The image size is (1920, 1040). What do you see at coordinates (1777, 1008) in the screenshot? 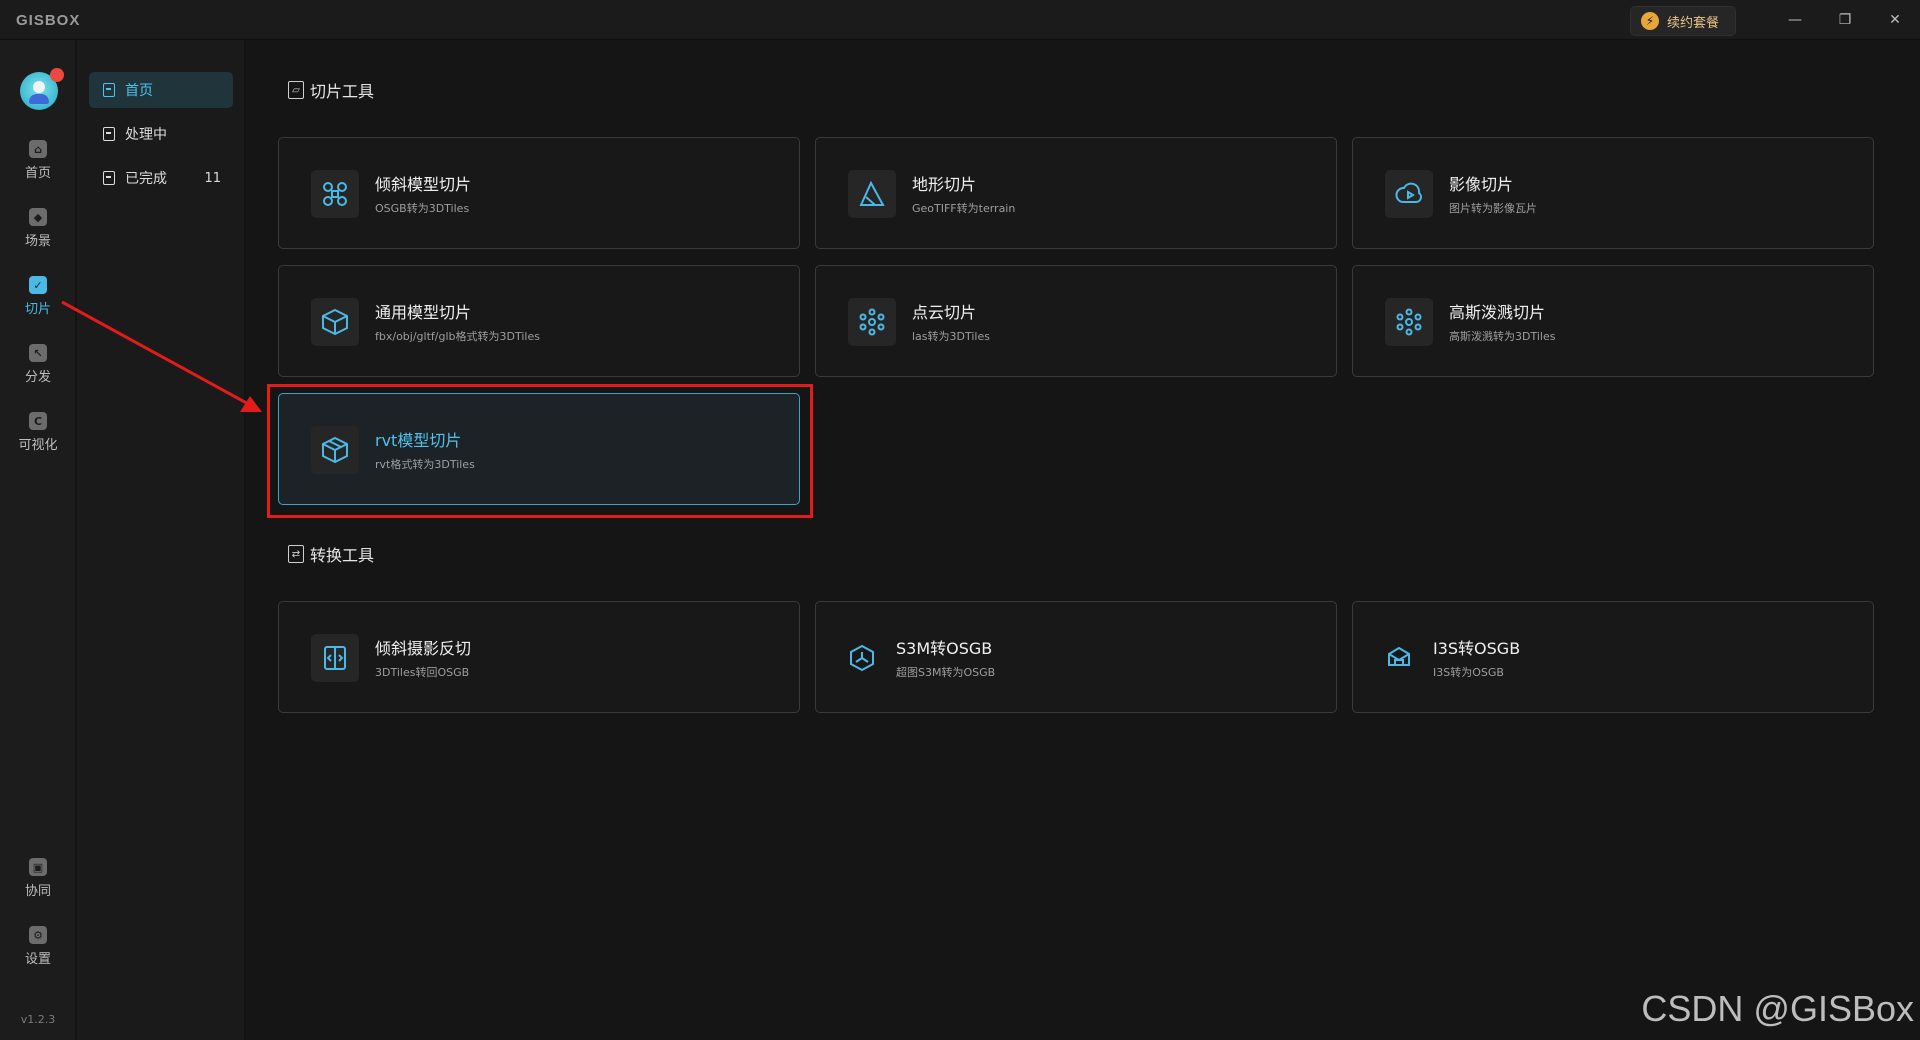
I see `watermark: CSDN @GISBox` at bounding box center [1777, 1008].